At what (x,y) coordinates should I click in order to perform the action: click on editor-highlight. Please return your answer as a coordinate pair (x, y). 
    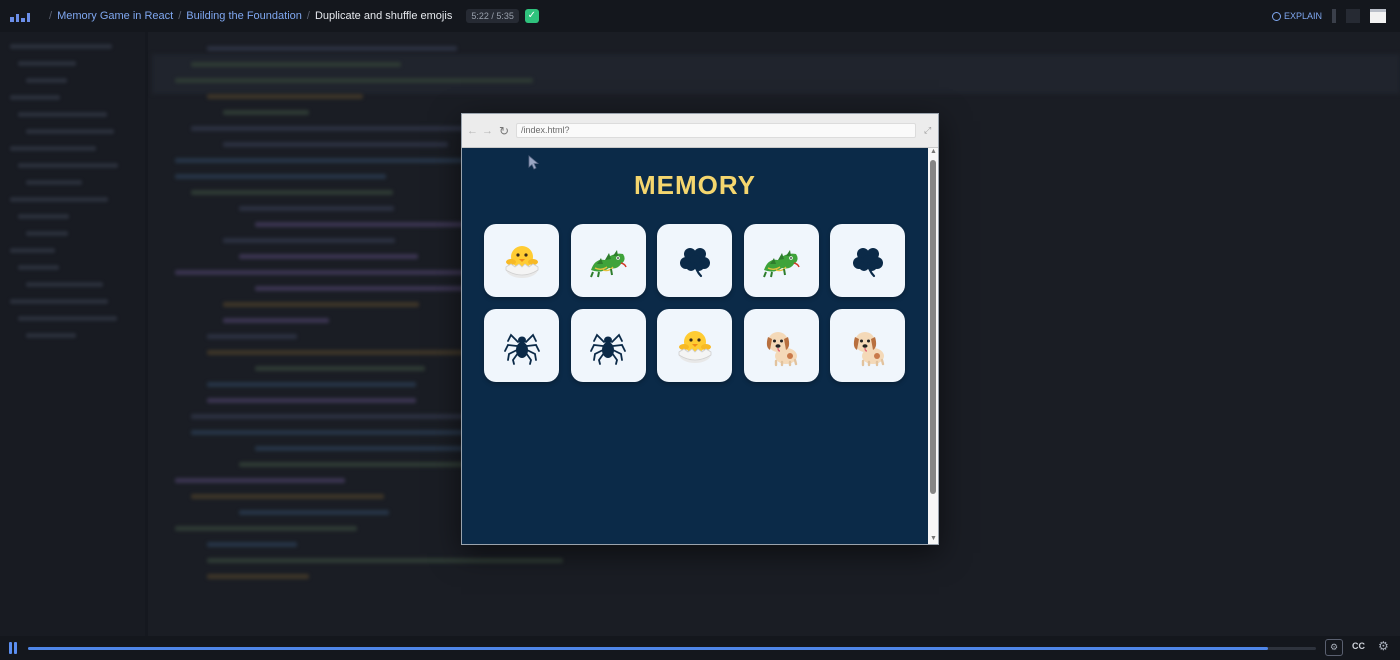
    Looking at the image, I should click on (776, 74).